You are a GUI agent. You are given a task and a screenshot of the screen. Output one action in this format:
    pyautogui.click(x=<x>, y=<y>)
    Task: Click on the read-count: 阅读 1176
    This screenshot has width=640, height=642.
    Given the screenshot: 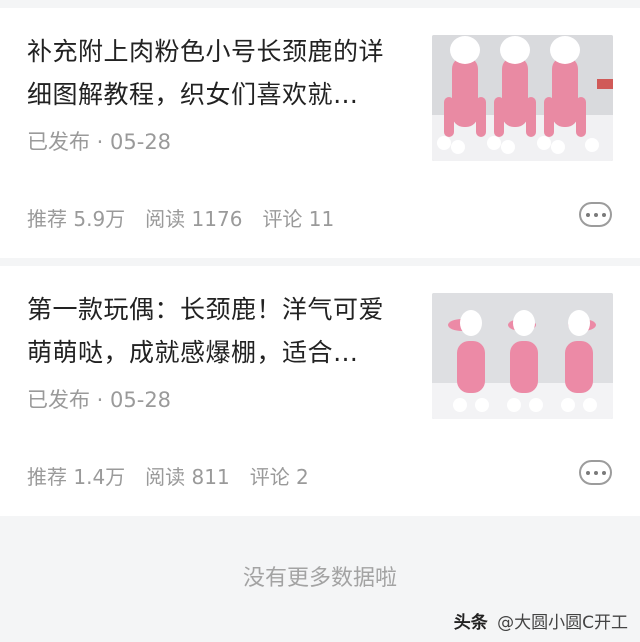 What is the action you would take?
    pyautogui.click(x=194, y=219)
    